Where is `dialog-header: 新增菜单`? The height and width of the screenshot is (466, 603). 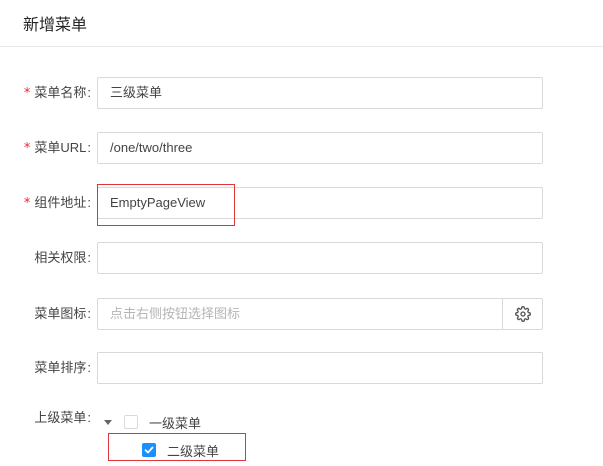 dialog-header: 新增菜单 is located at coordinates (301, 23).